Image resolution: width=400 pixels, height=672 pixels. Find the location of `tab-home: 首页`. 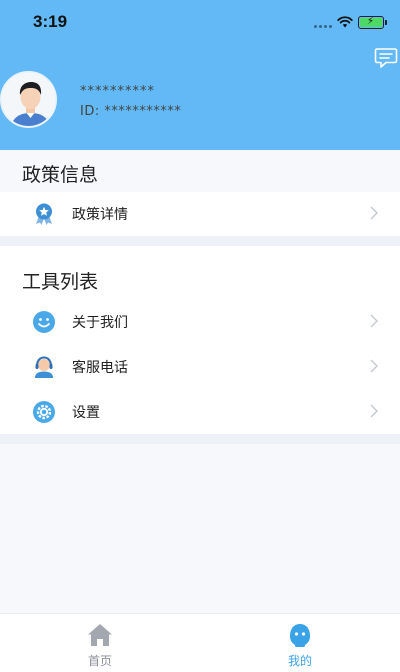

tab-home: 首页 is located at coordinates (100, 643).